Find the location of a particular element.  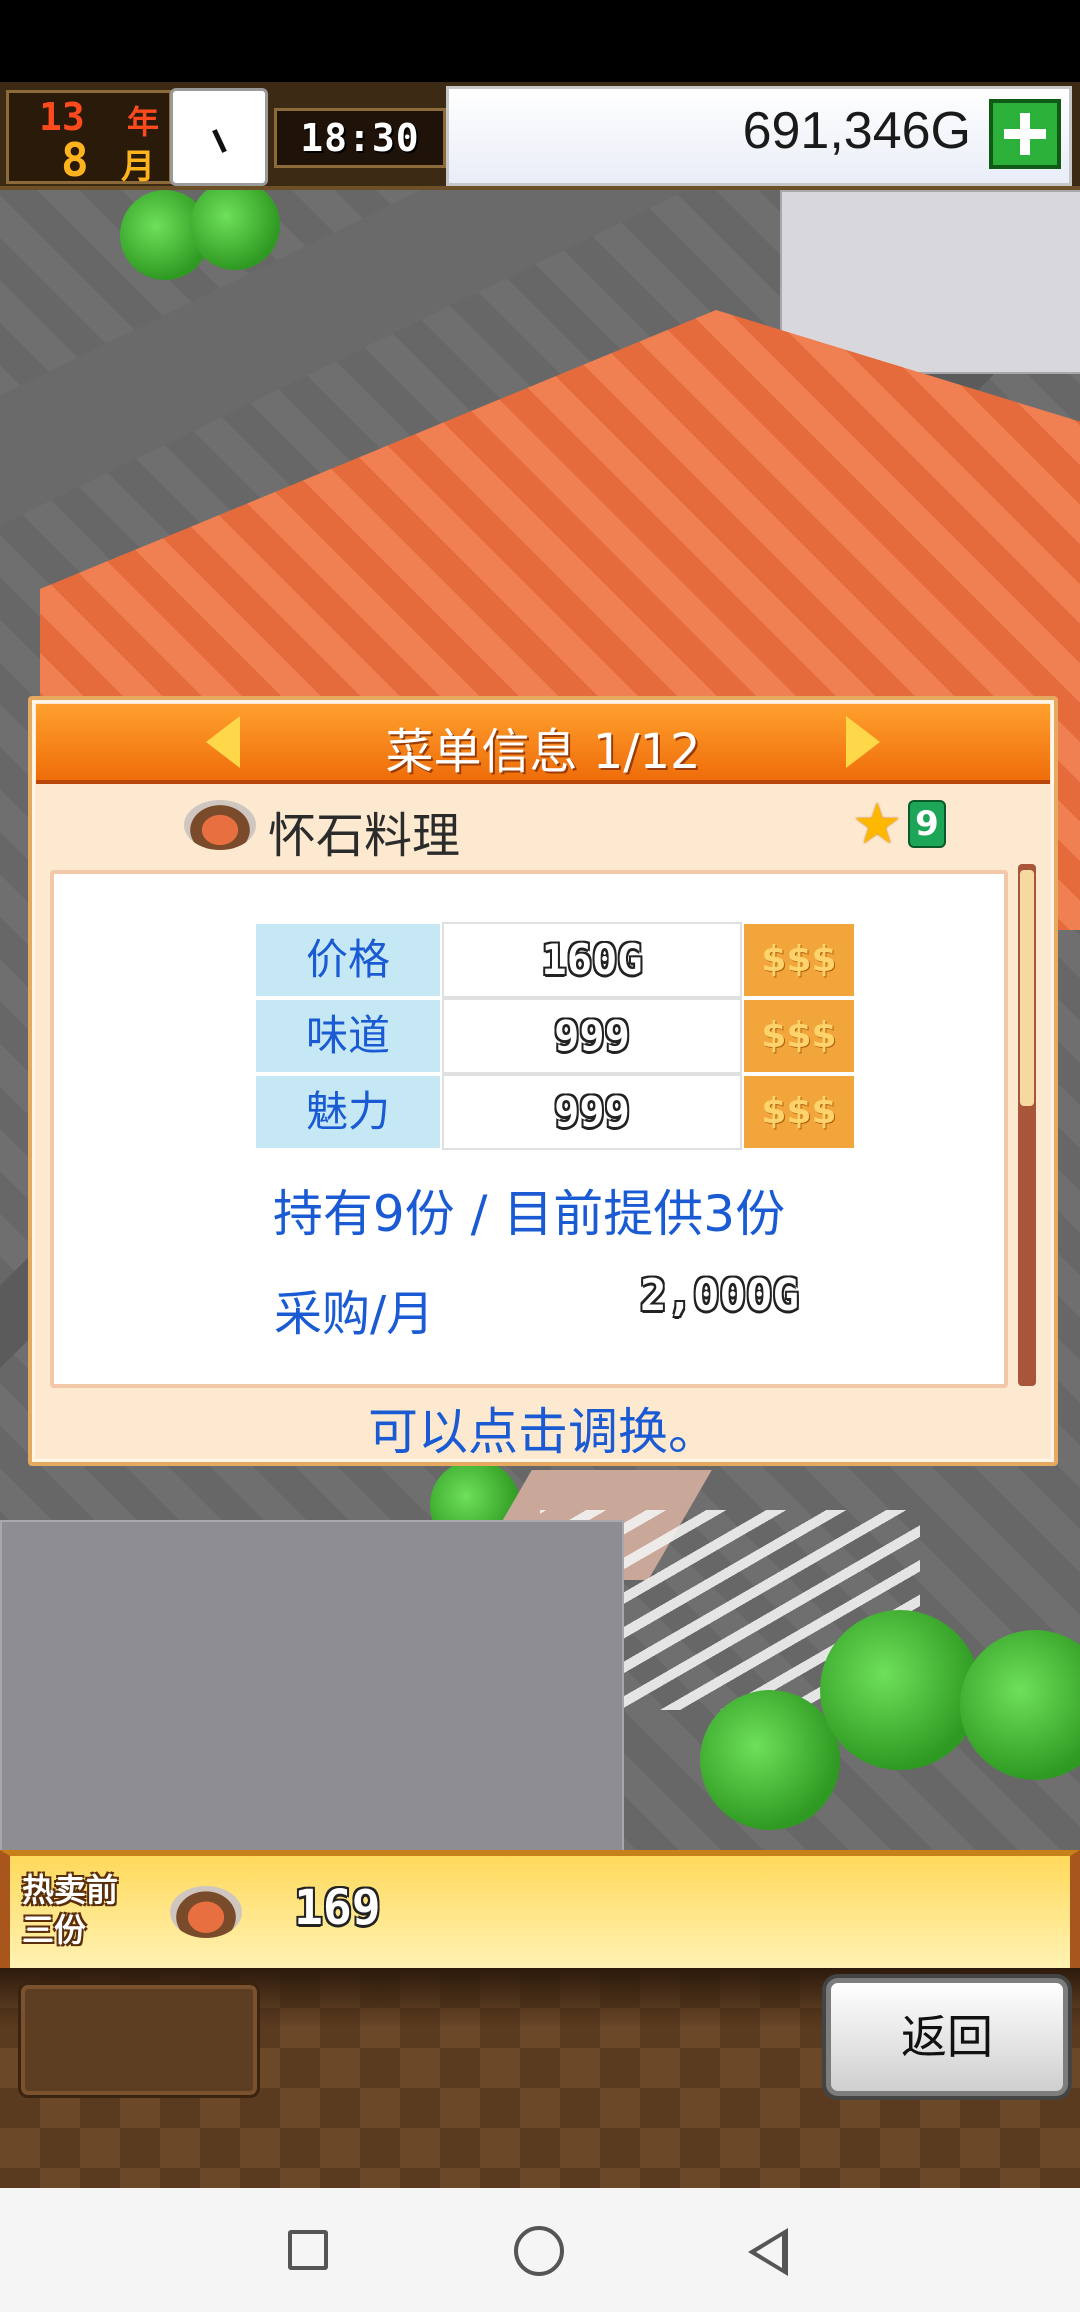

purchase-label: 采购/月 is located at coordinates (354, 1314).